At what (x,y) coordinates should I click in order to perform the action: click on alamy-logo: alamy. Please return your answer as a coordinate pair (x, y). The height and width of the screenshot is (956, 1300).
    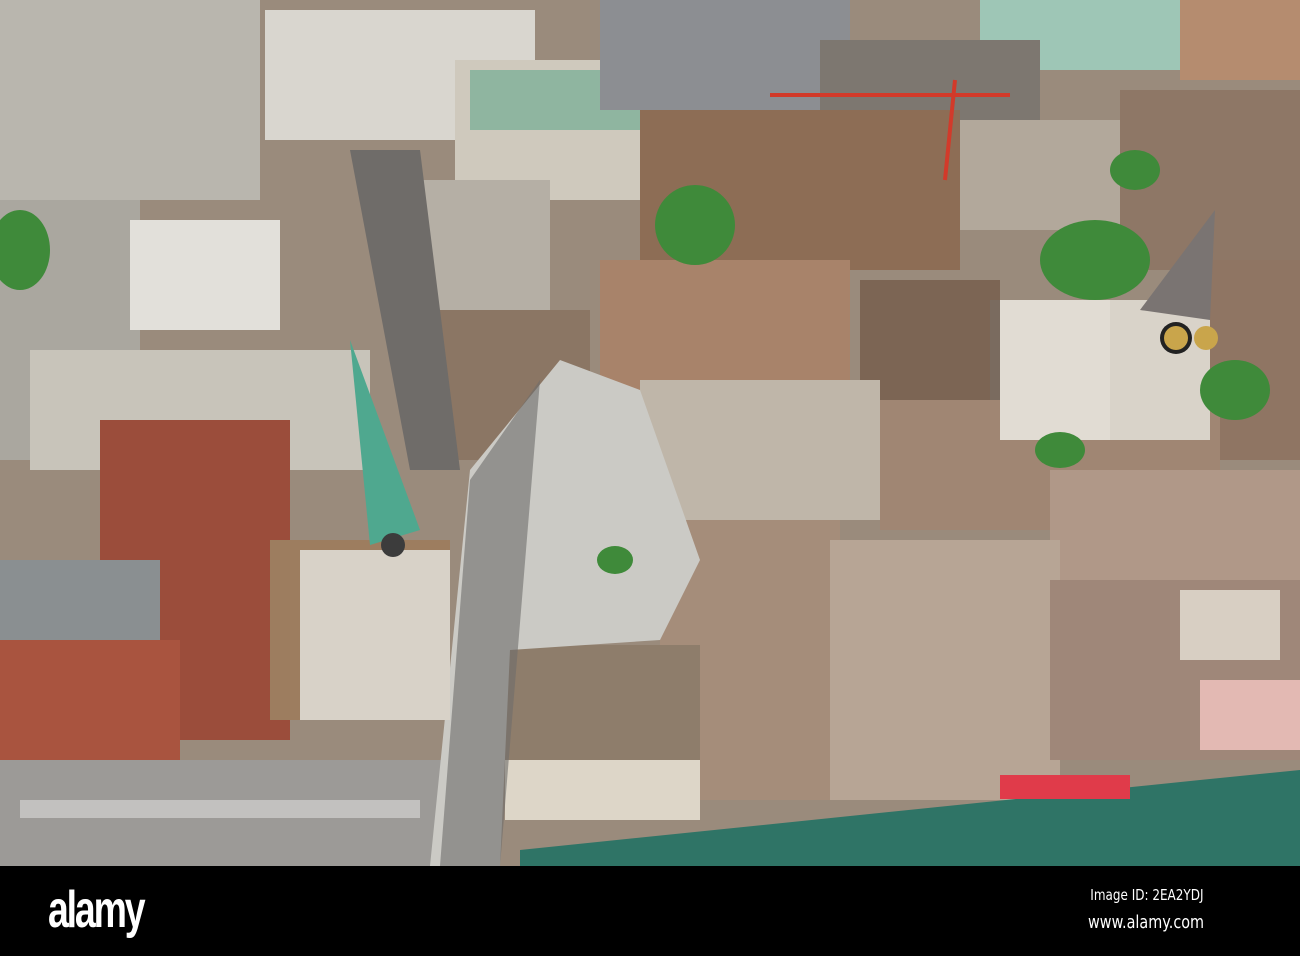
    Looking at the image, I should click on (97, 910).